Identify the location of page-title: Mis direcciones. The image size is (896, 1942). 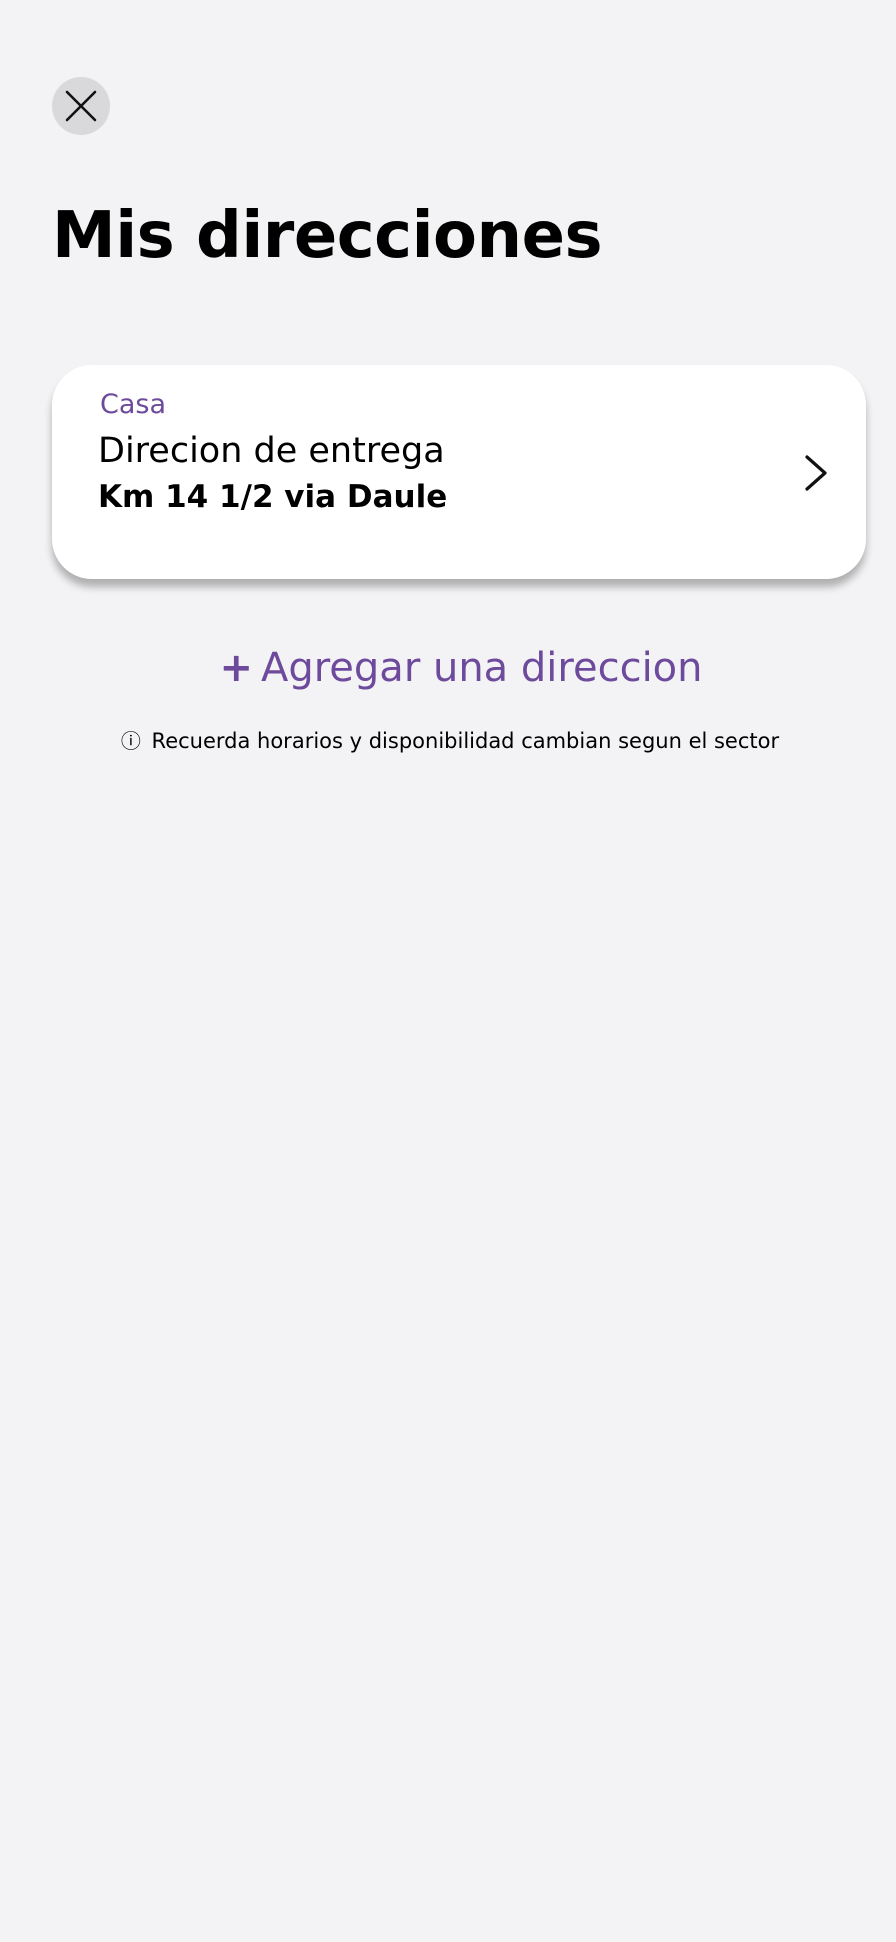
(327, 236).